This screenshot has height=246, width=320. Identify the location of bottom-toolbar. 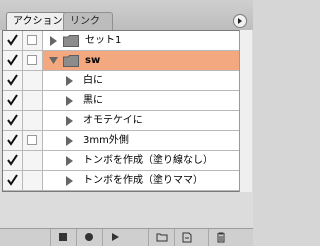
(126, 237).